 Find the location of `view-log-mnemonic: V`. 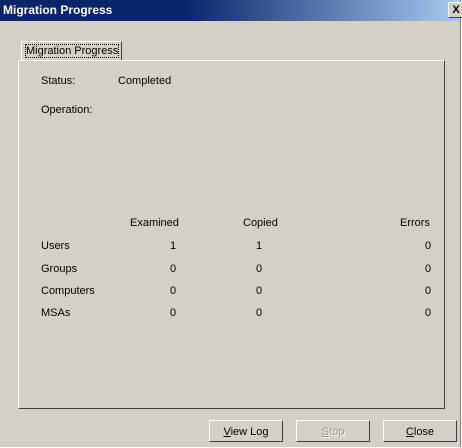

view-log-mnemonic: V is located at coordinates (227, 432).